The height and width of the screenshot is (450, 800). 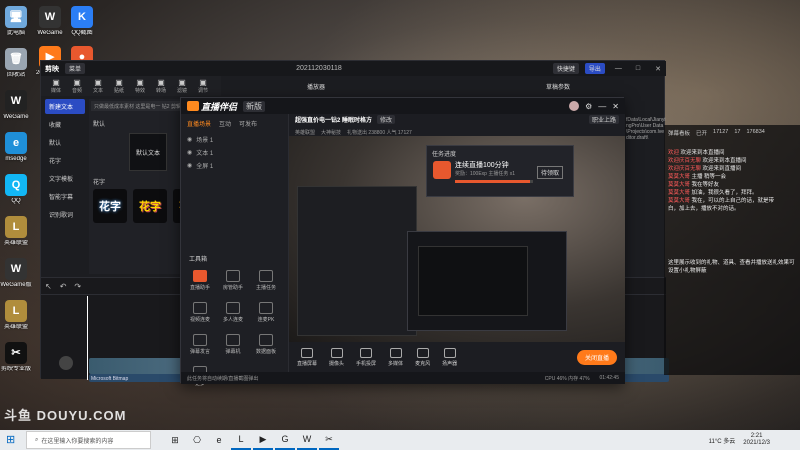 I want to click on taskbar-app-icon: ▶, so click(x=263, y=440).